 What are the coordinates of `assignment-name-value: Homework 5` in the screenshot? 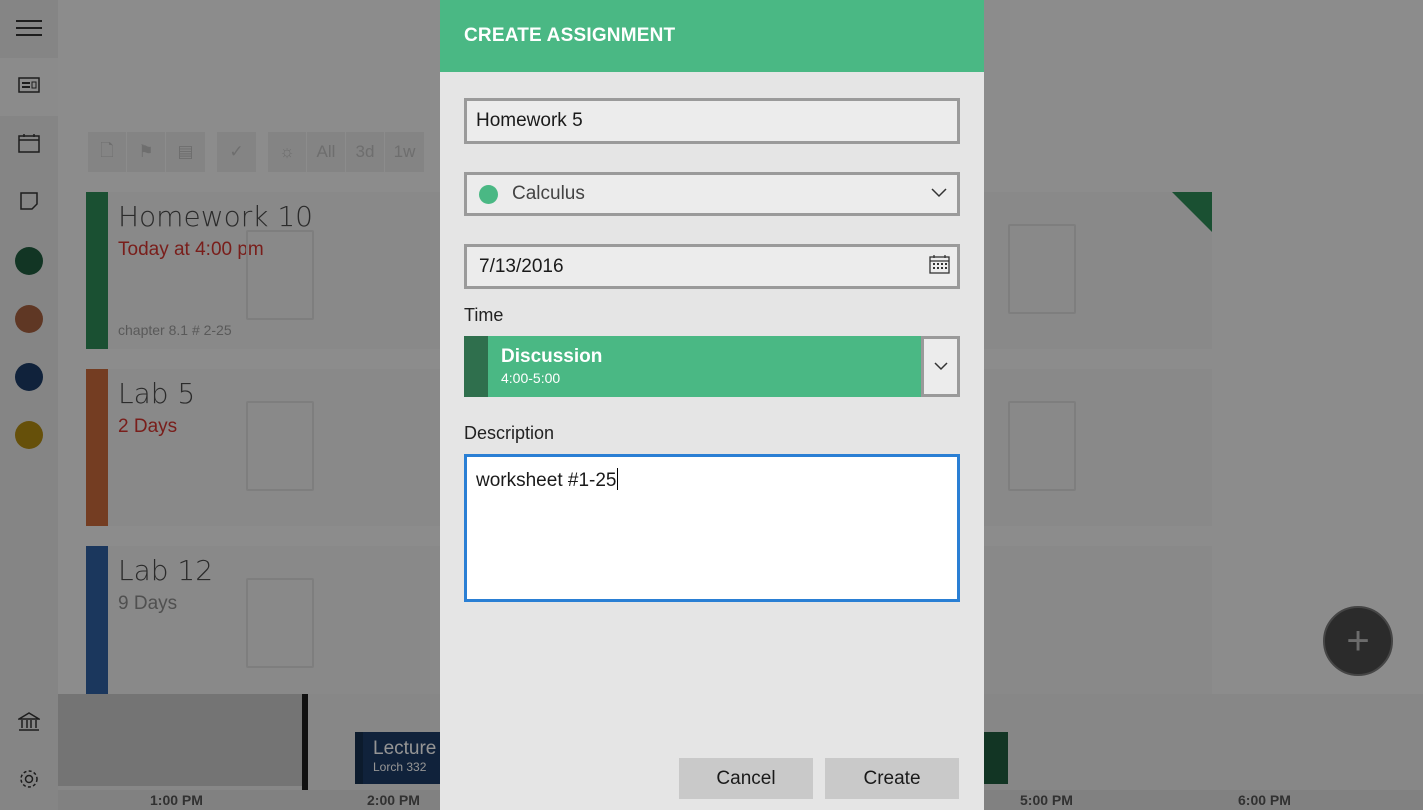 It's located at (529, 120).